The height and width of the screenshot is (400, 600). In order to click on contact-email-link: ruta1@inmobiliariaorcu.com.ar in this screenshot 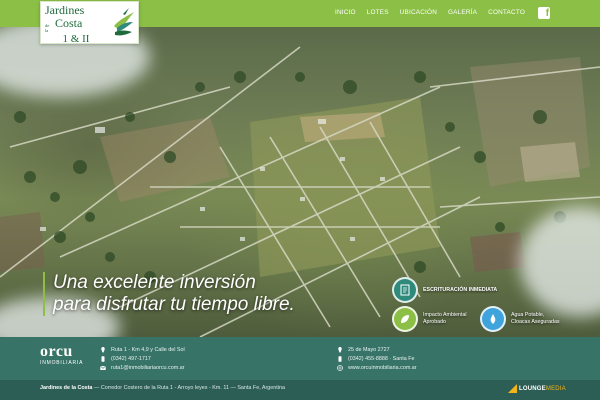, I will do `click(147, 368)`.